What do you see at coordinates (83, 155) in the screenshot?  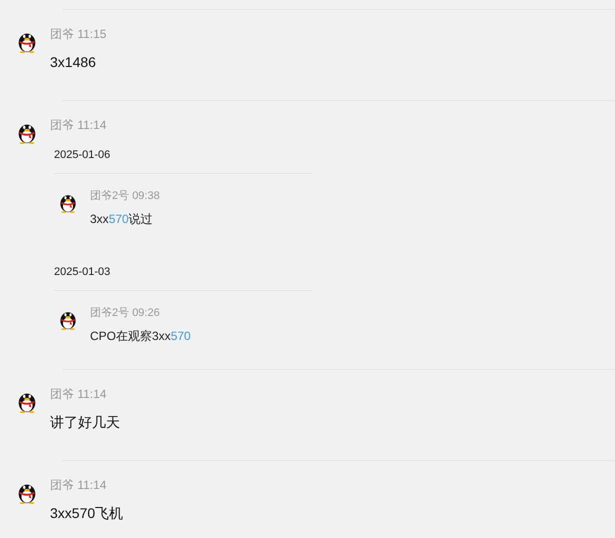 I see `date-label: 2025-01-06` at bounding box center [83, 155].